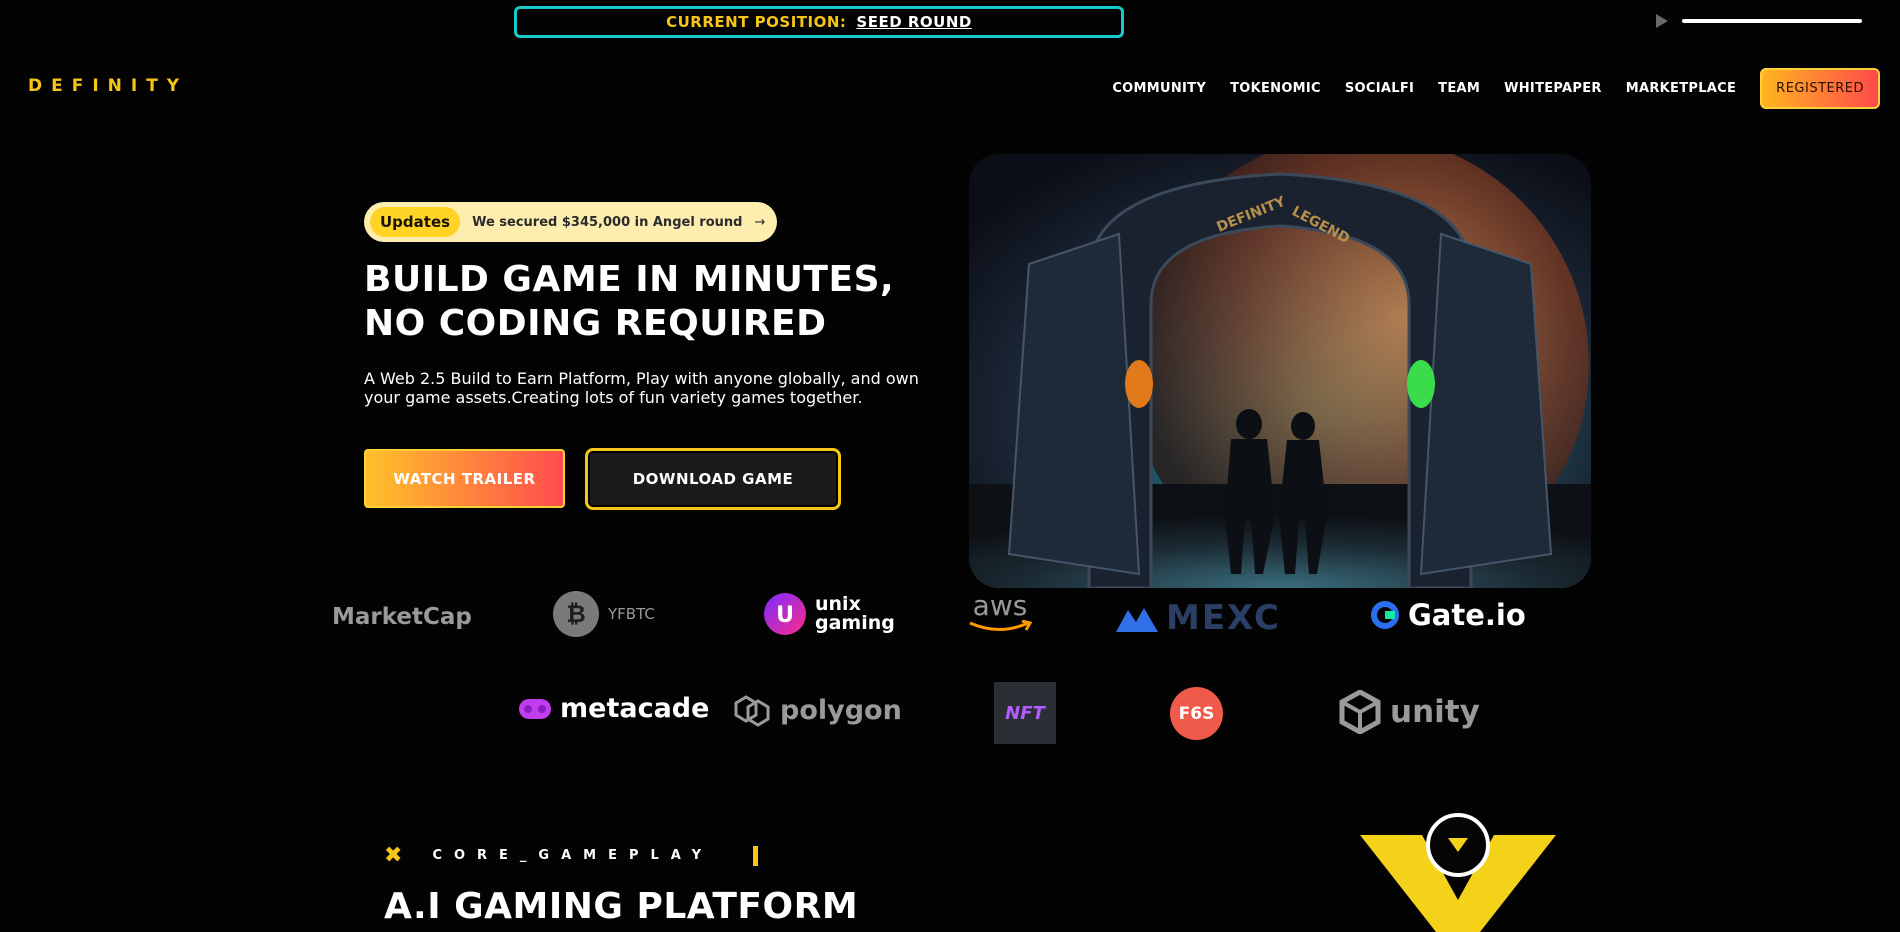 The height and width of the screenshot is (932, 1900). What do you see at coordinates (603, 614) in the screenshot?
I see `partner-yfbtc: ₿ YFBTC` at bounding box center [603, 614].